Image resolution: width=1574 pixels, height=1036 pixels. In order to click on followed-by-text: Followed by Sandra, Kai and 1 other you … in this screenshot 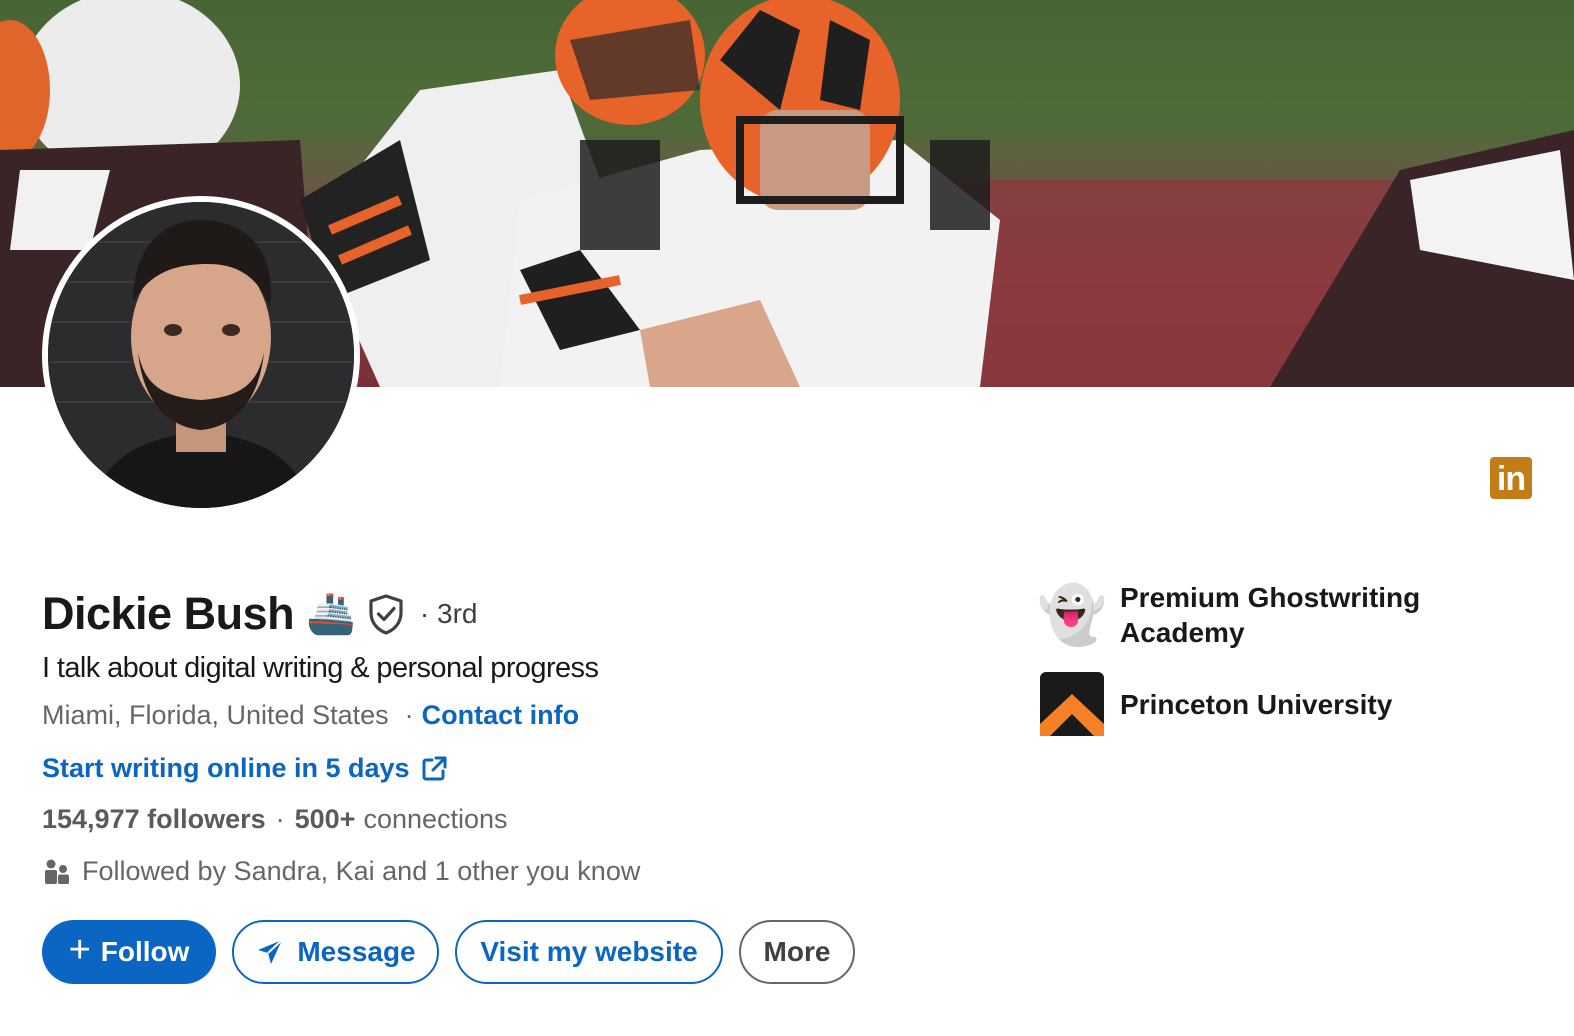, I will do `click(361, 871)`.